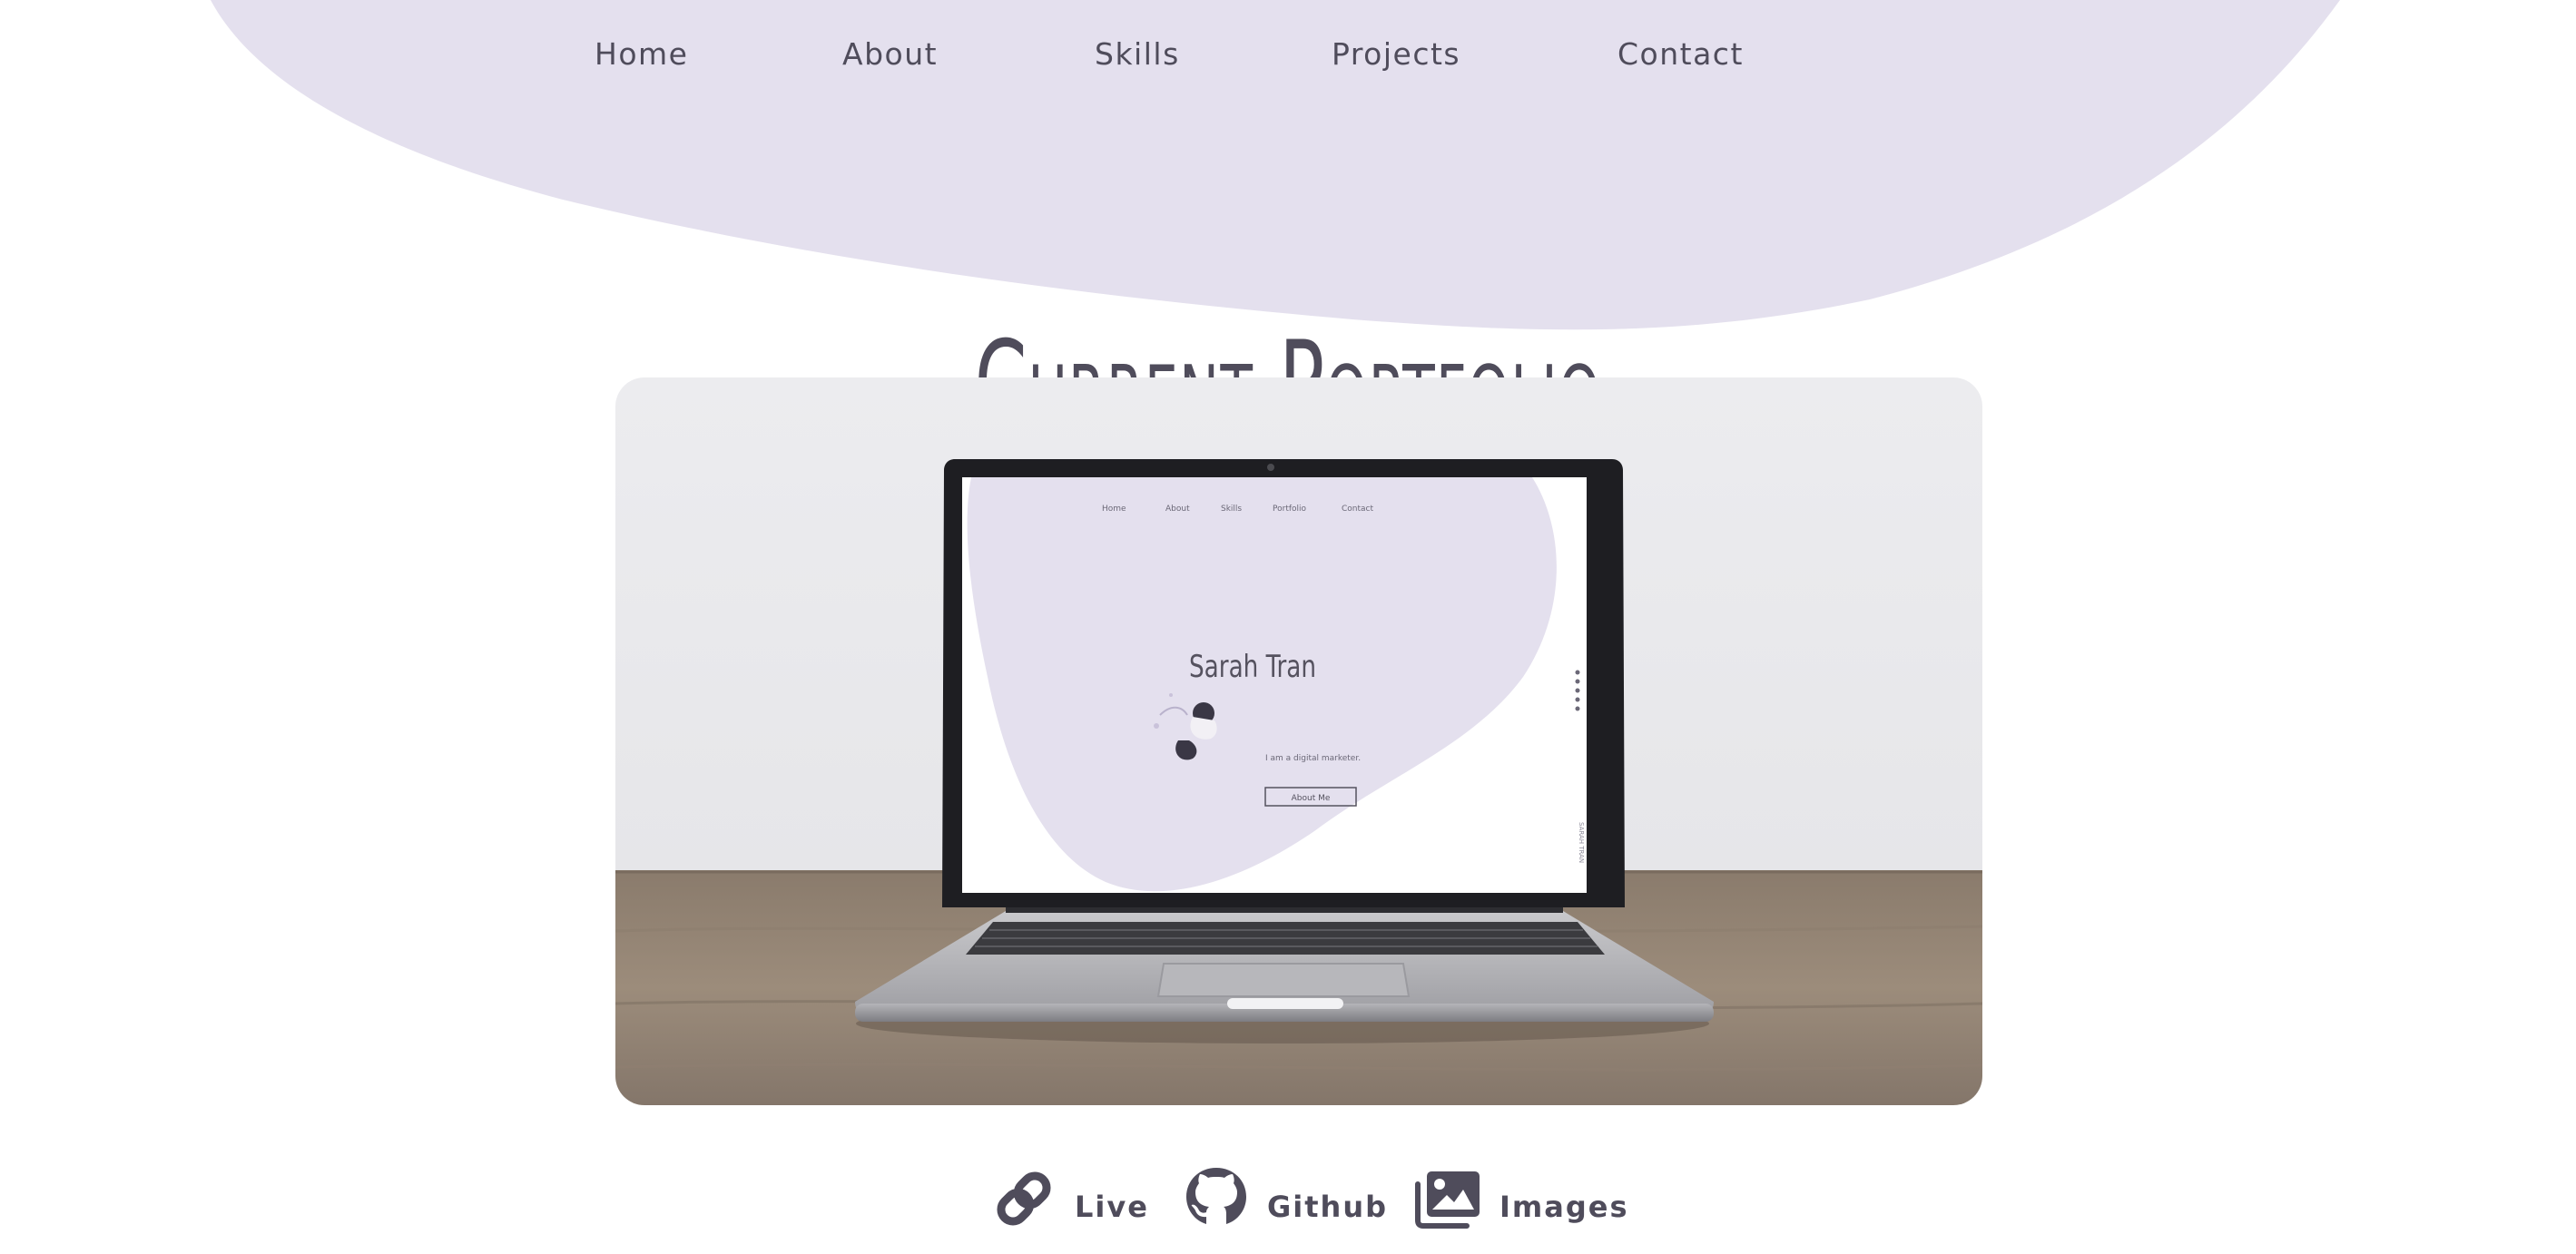 This screenshot has height=1254, width=2576. Describe the element at coordinates (1069, 1199) in the screenshot. I see `live-link: Live` at that location.